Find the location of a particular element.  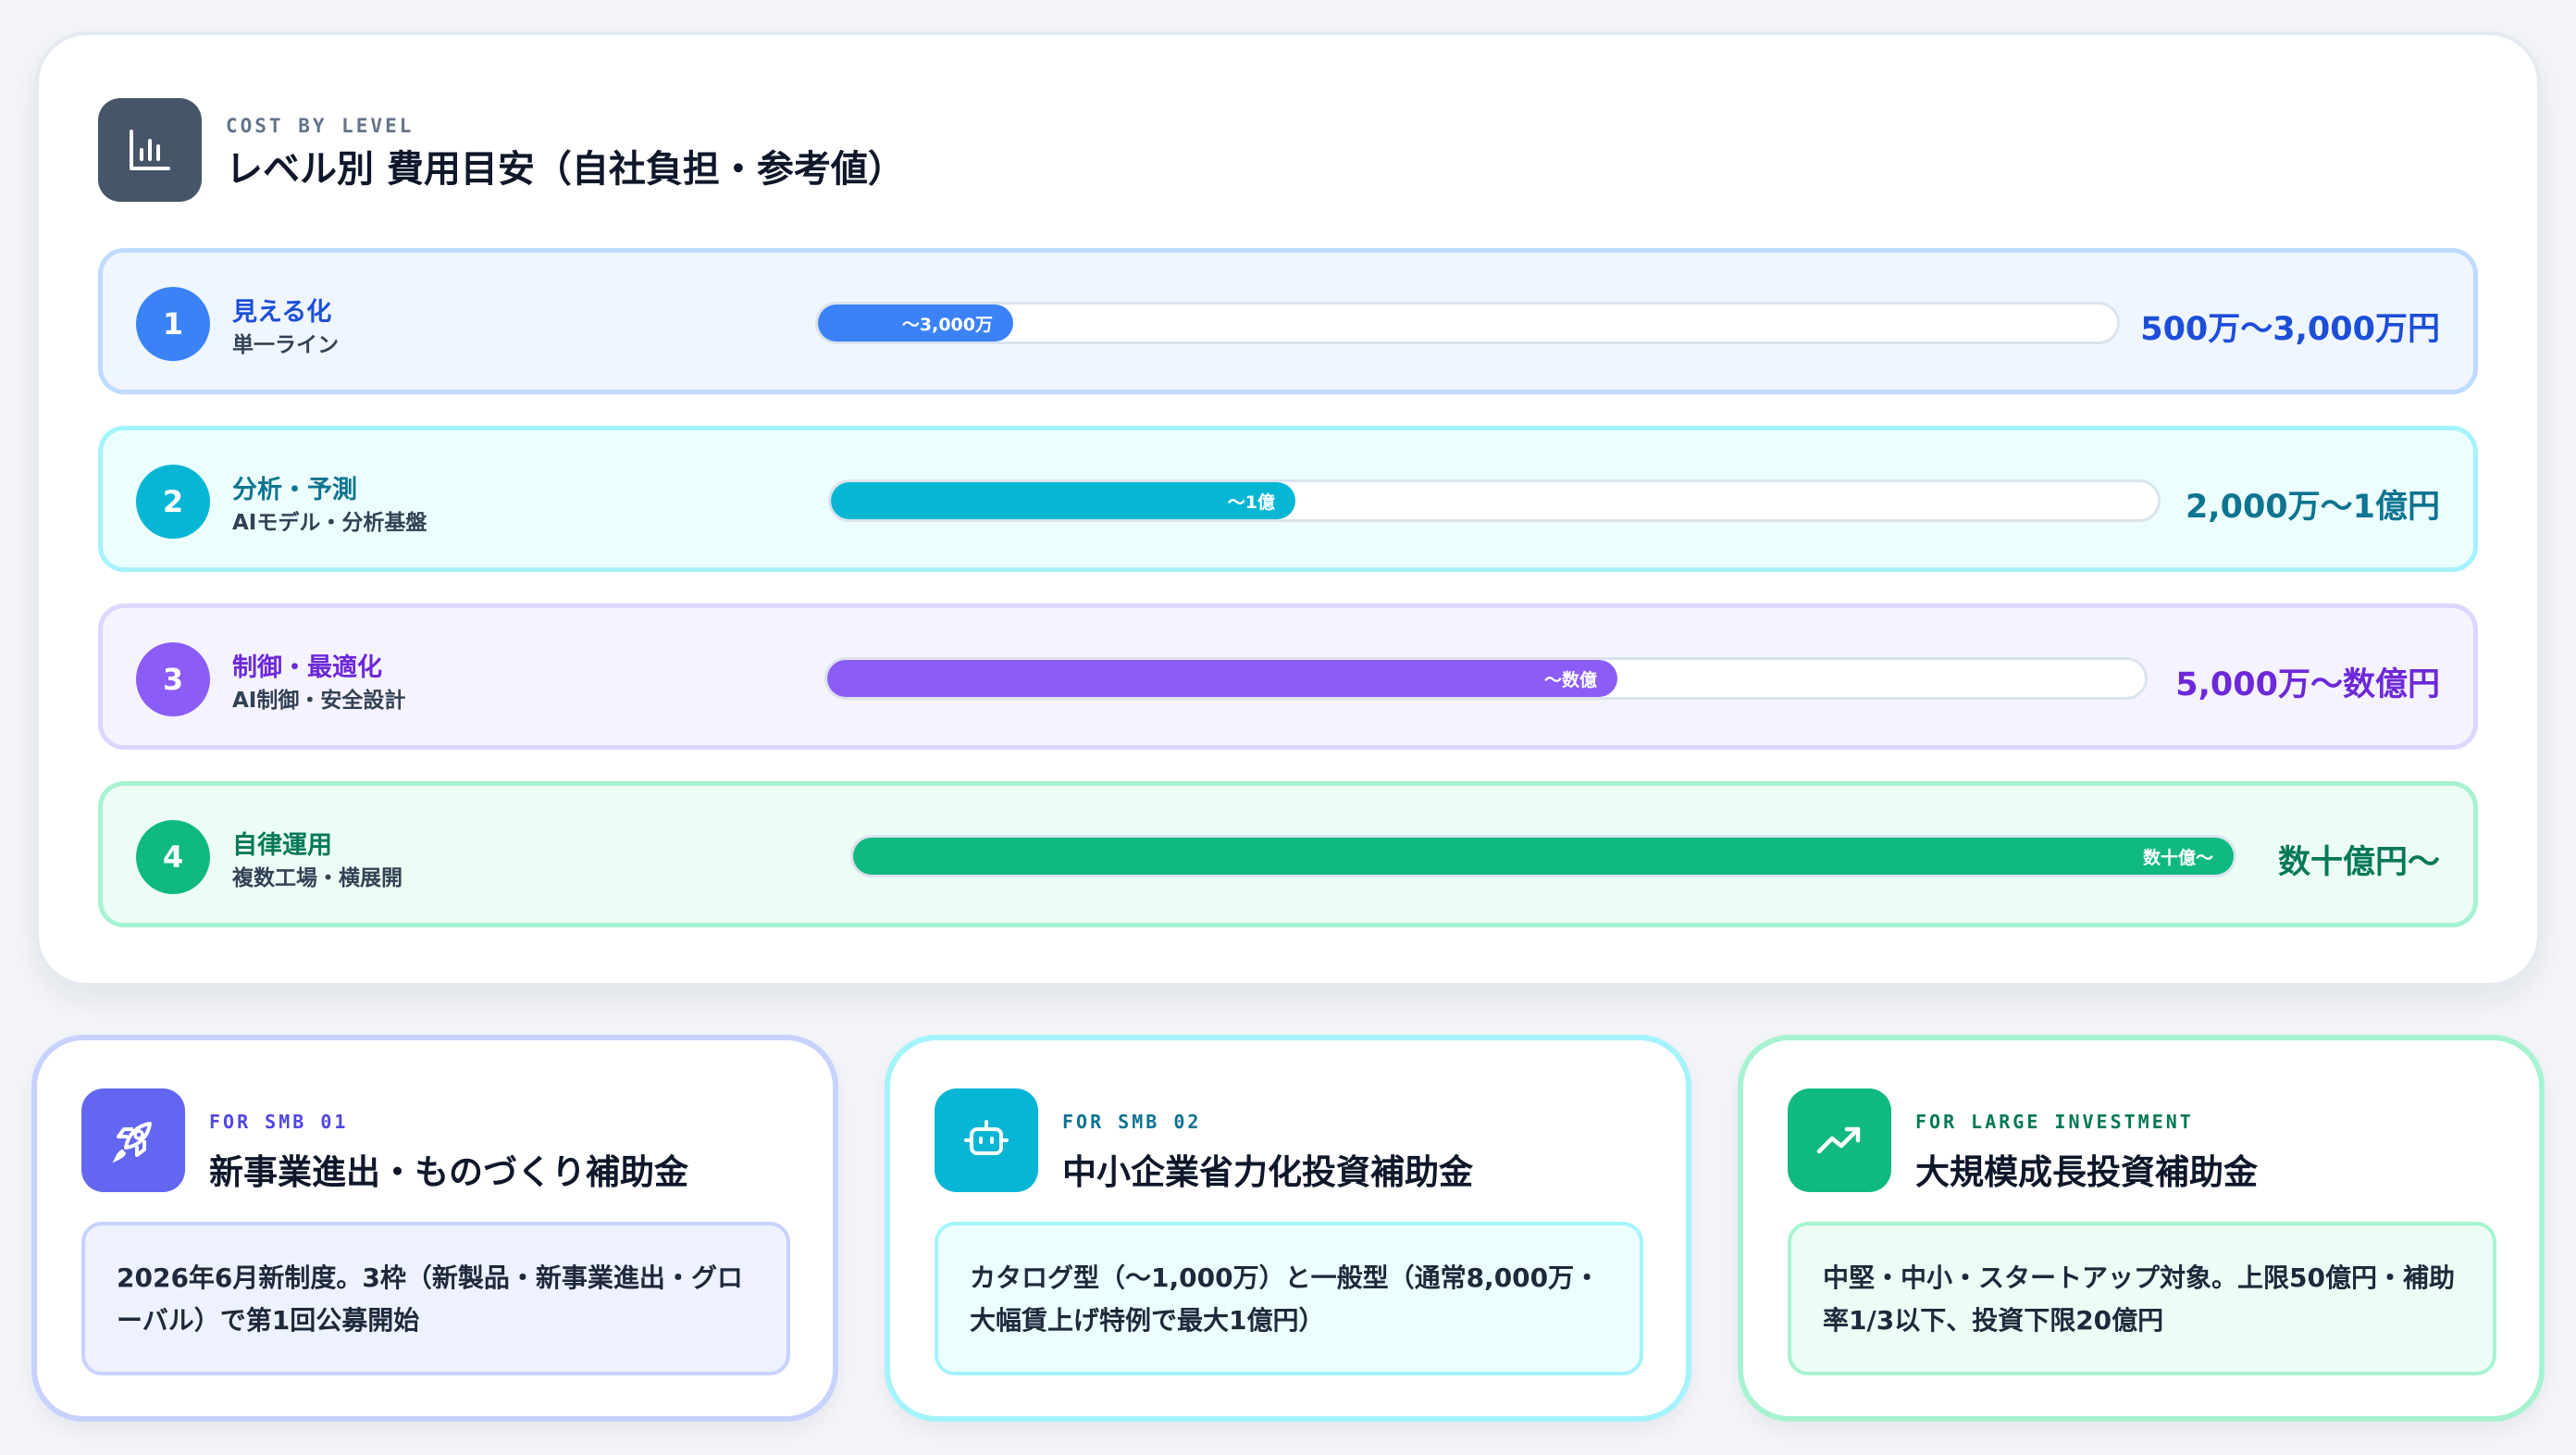

cost-bar-track: 数十億〜 is located at coordinates (1543, 856).